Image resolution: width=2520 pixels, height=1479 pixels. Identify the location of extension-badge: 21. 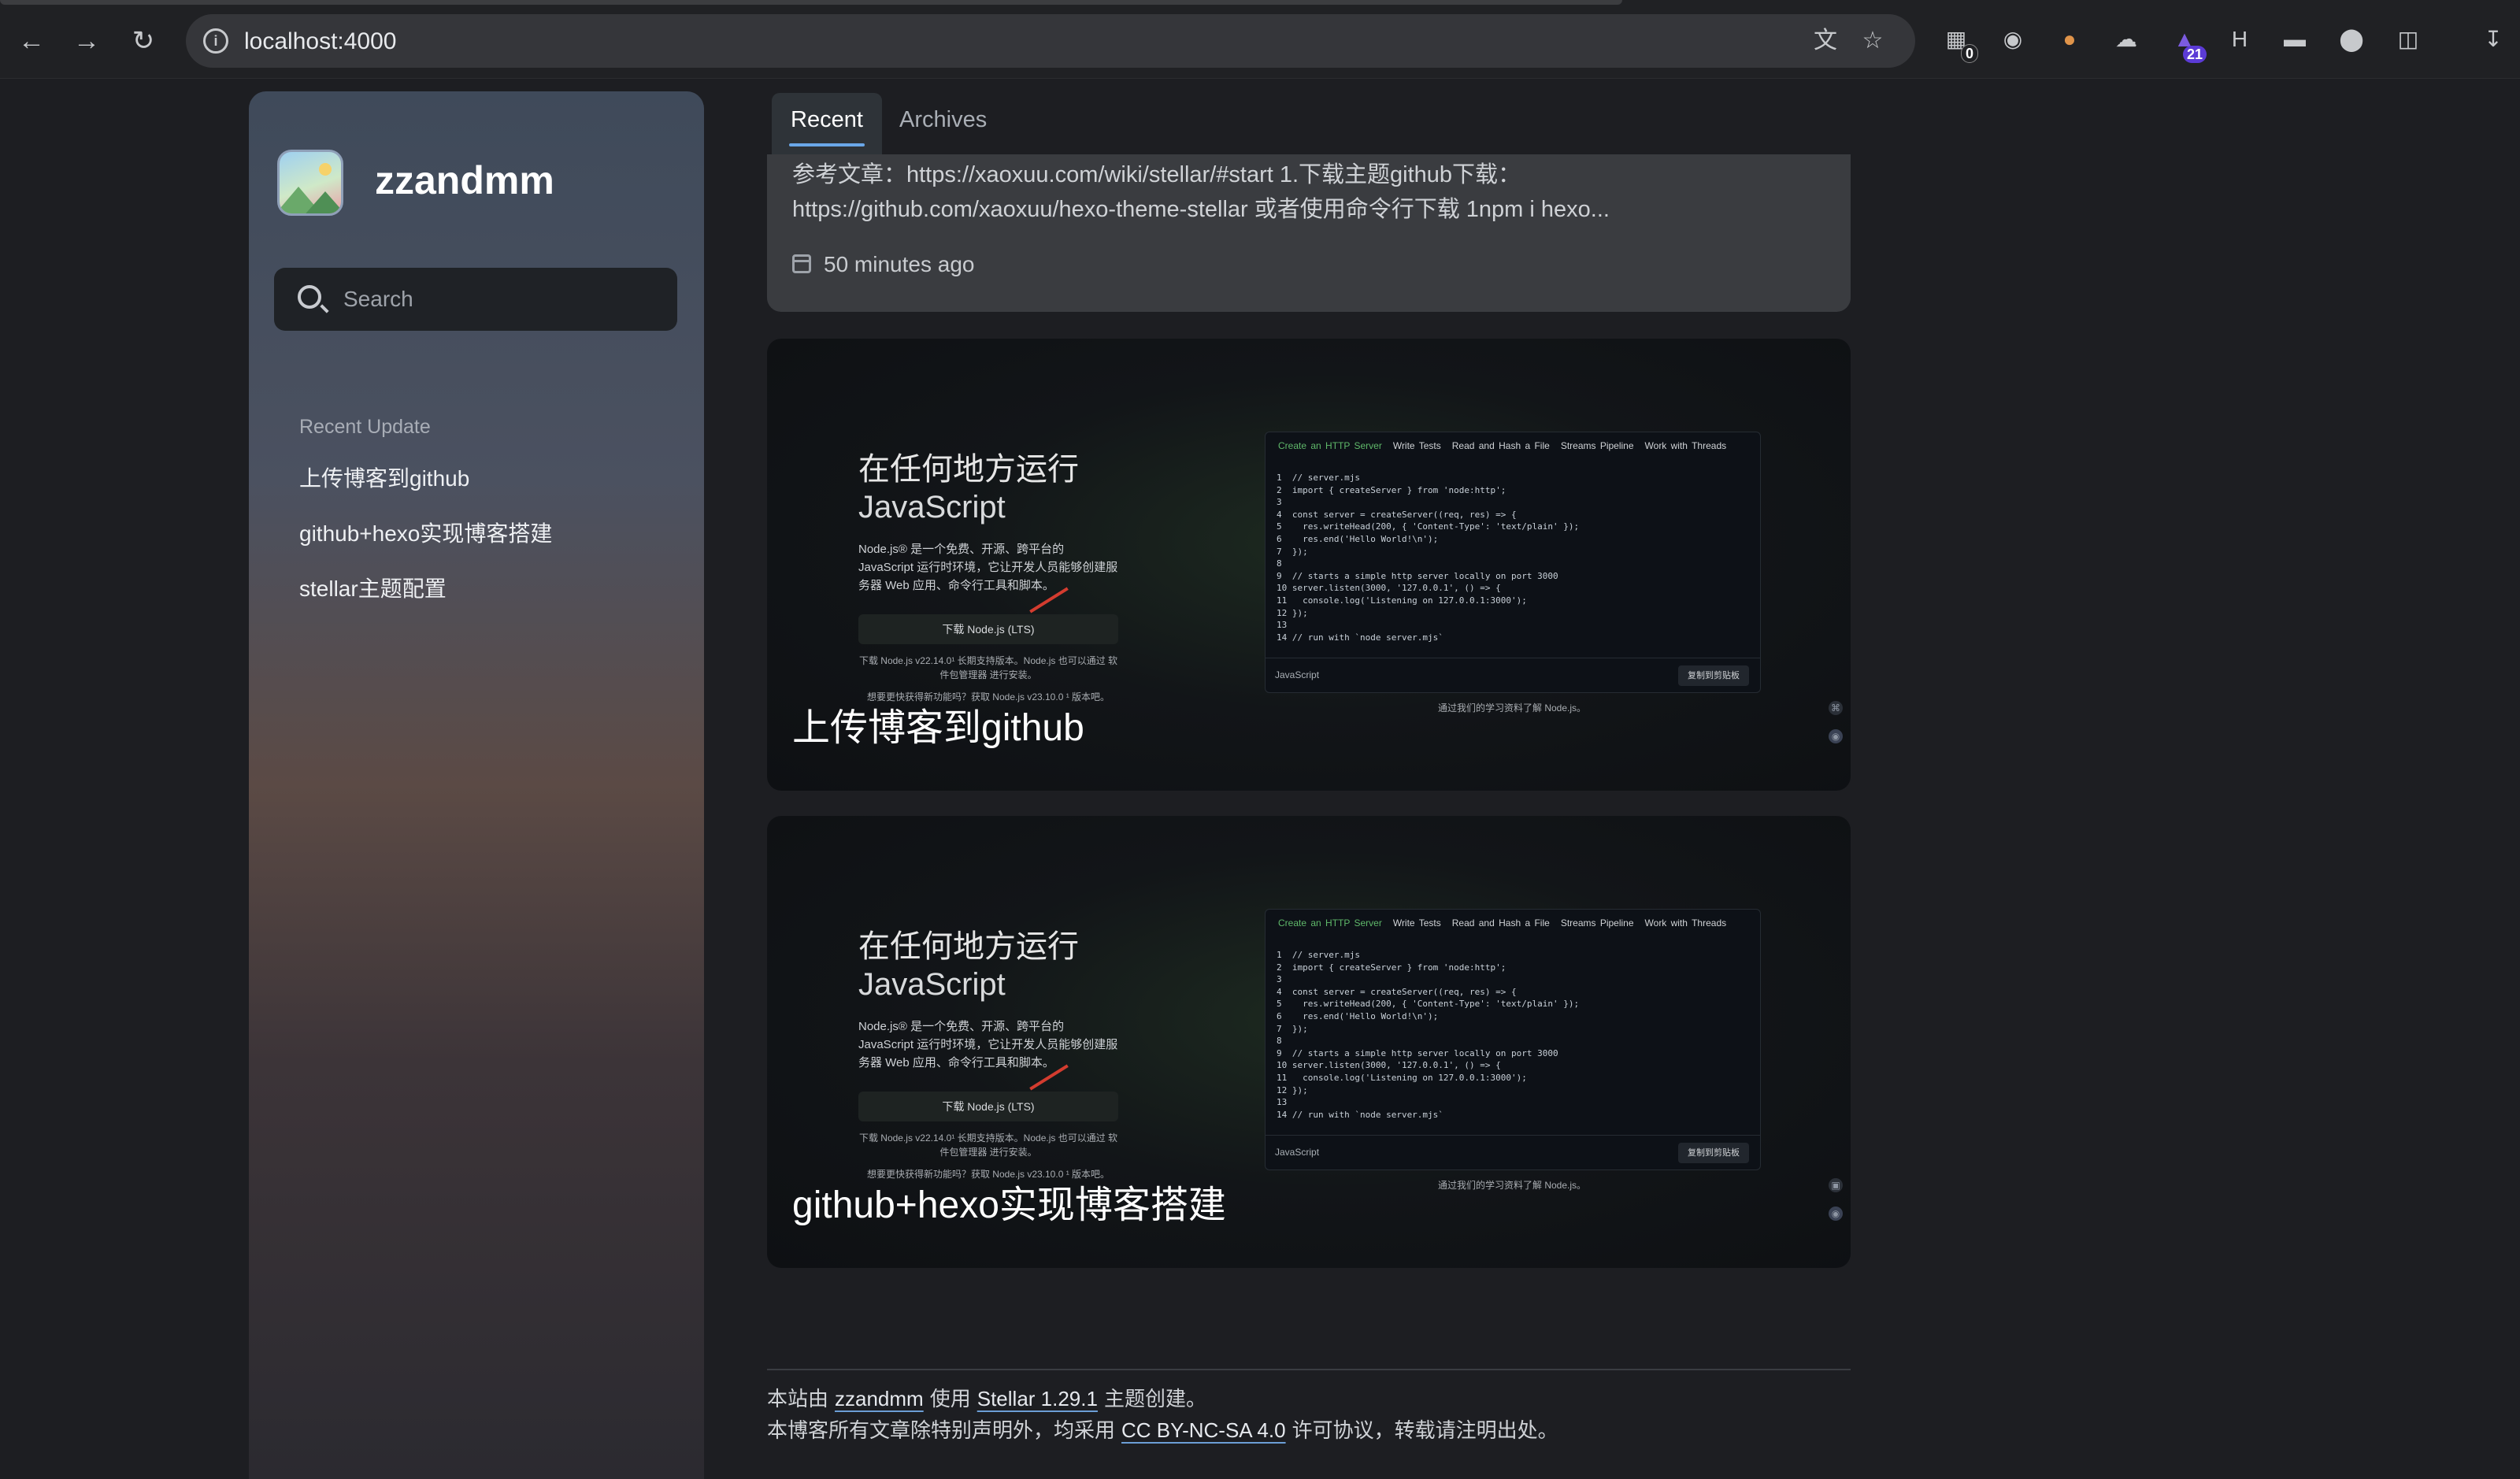
(2194, 54).